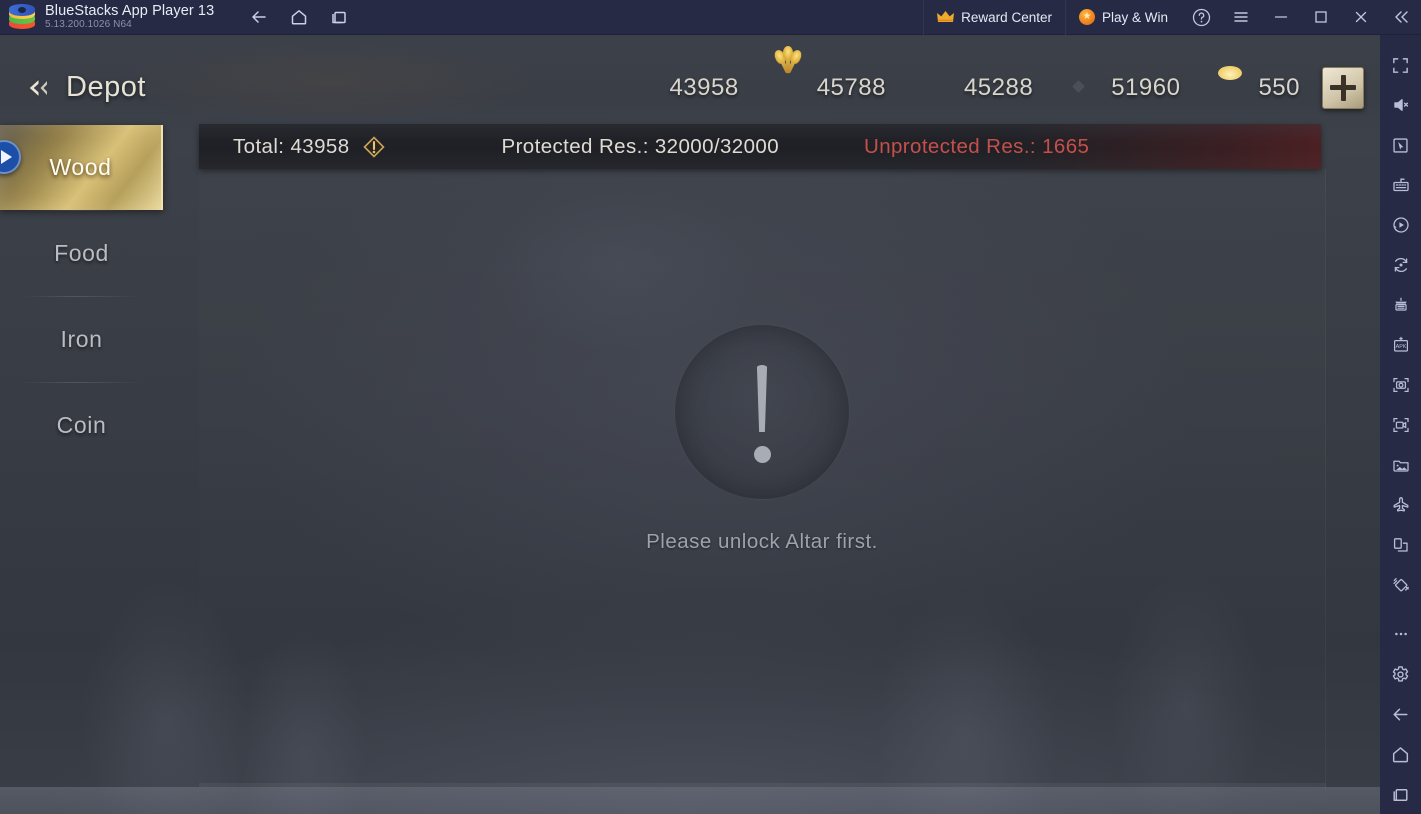  I want to click on keyboard-icon, so click(1400, 185).